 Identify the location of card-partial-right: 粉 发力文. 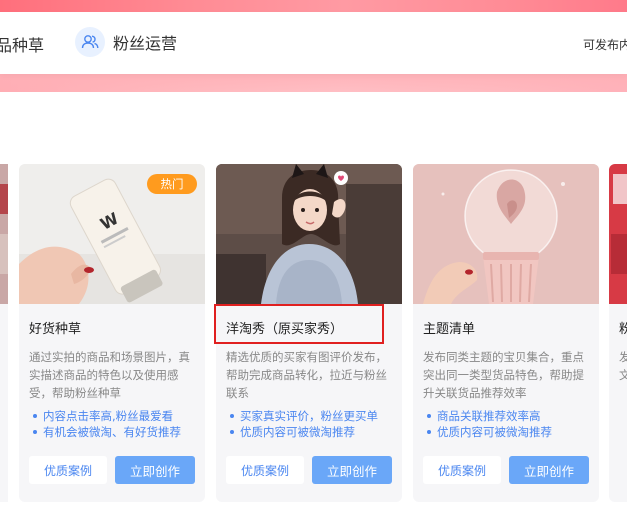
(618, 333).